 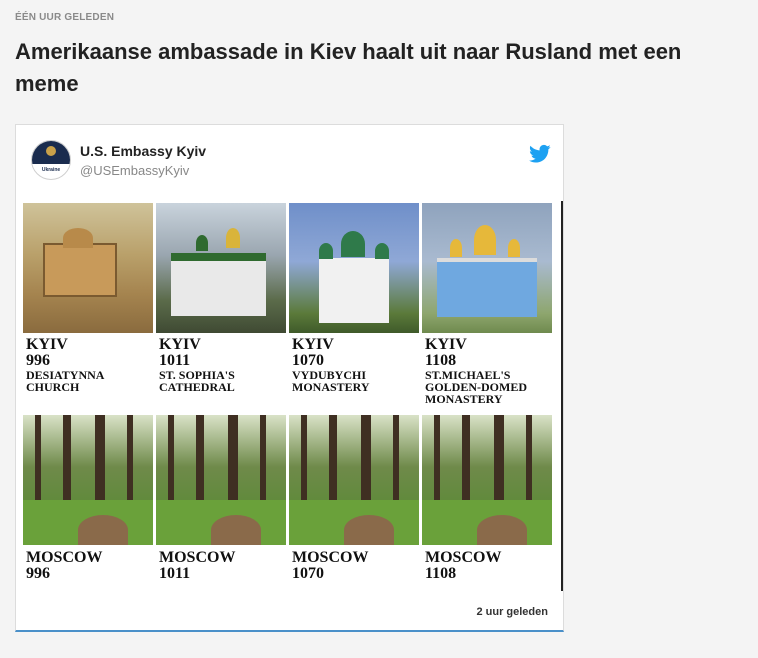 What do you see at coordinates (65, 17) in the screenshot?
I see `article-timestamp: ÉÉN UUR GELEDEN` at bounding box center [65, 17].